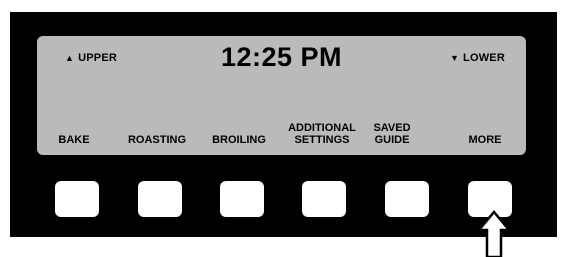 The height and width of the screenshot is (257, 561). I want to click on softkey-line2: GUIDE, so click(392, 140).